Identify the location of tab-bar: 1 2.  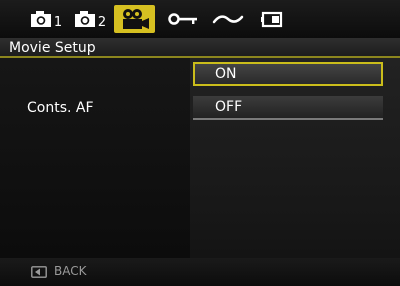
(200, 19).